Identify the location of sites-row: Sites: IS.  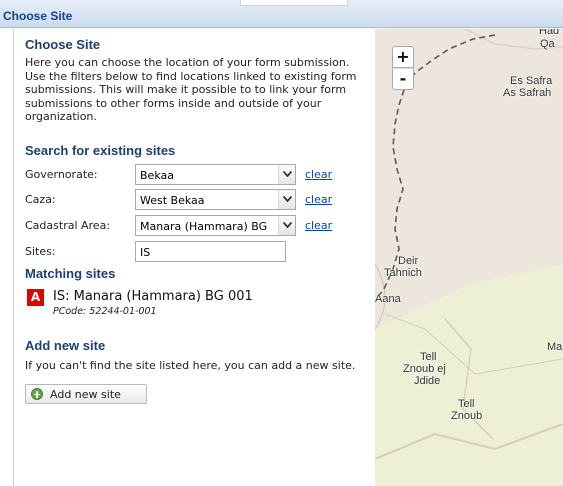
(195, 252).